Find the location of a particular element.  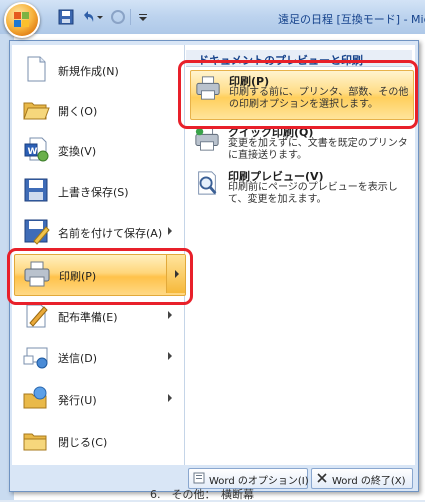

title-bar: 遠足の日程 [互換モード] - Micr is located at coordinates (212, 19).